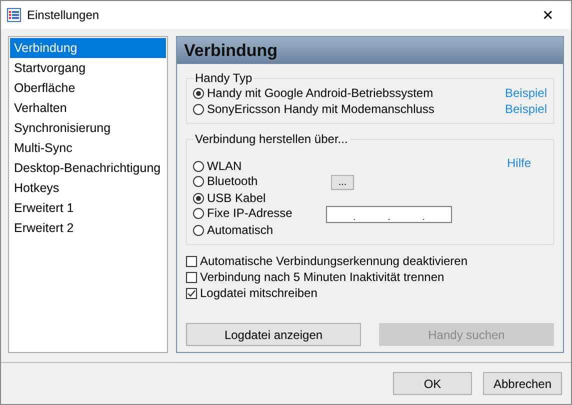 The image size is (572, 405). I want to click on cancel-button: Abbrechen, so click(522, 383).